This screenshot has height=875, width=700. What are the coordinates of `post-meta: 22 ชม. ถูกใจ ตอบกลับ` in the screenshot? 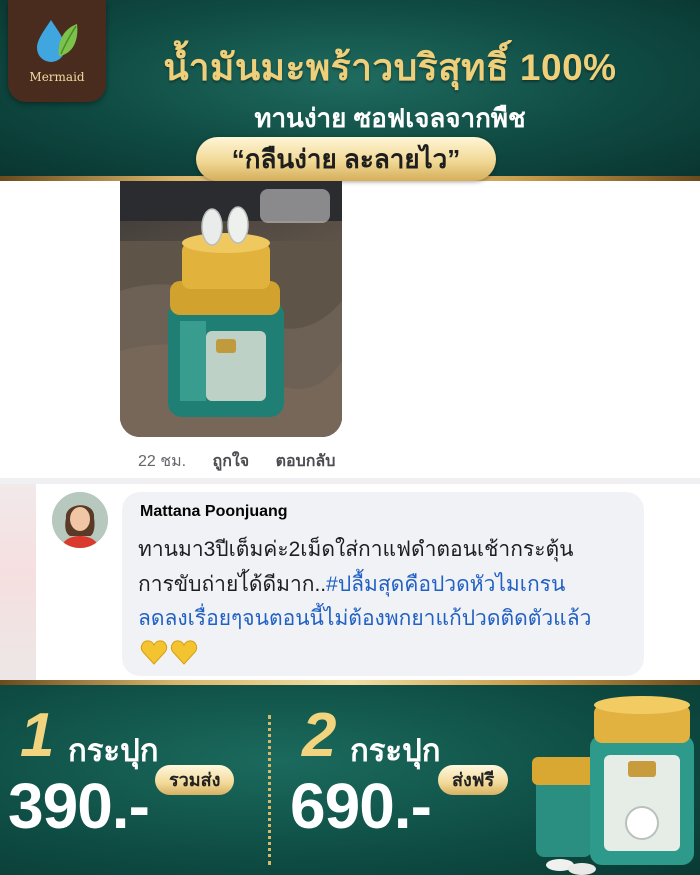 It's located at (247, 461).